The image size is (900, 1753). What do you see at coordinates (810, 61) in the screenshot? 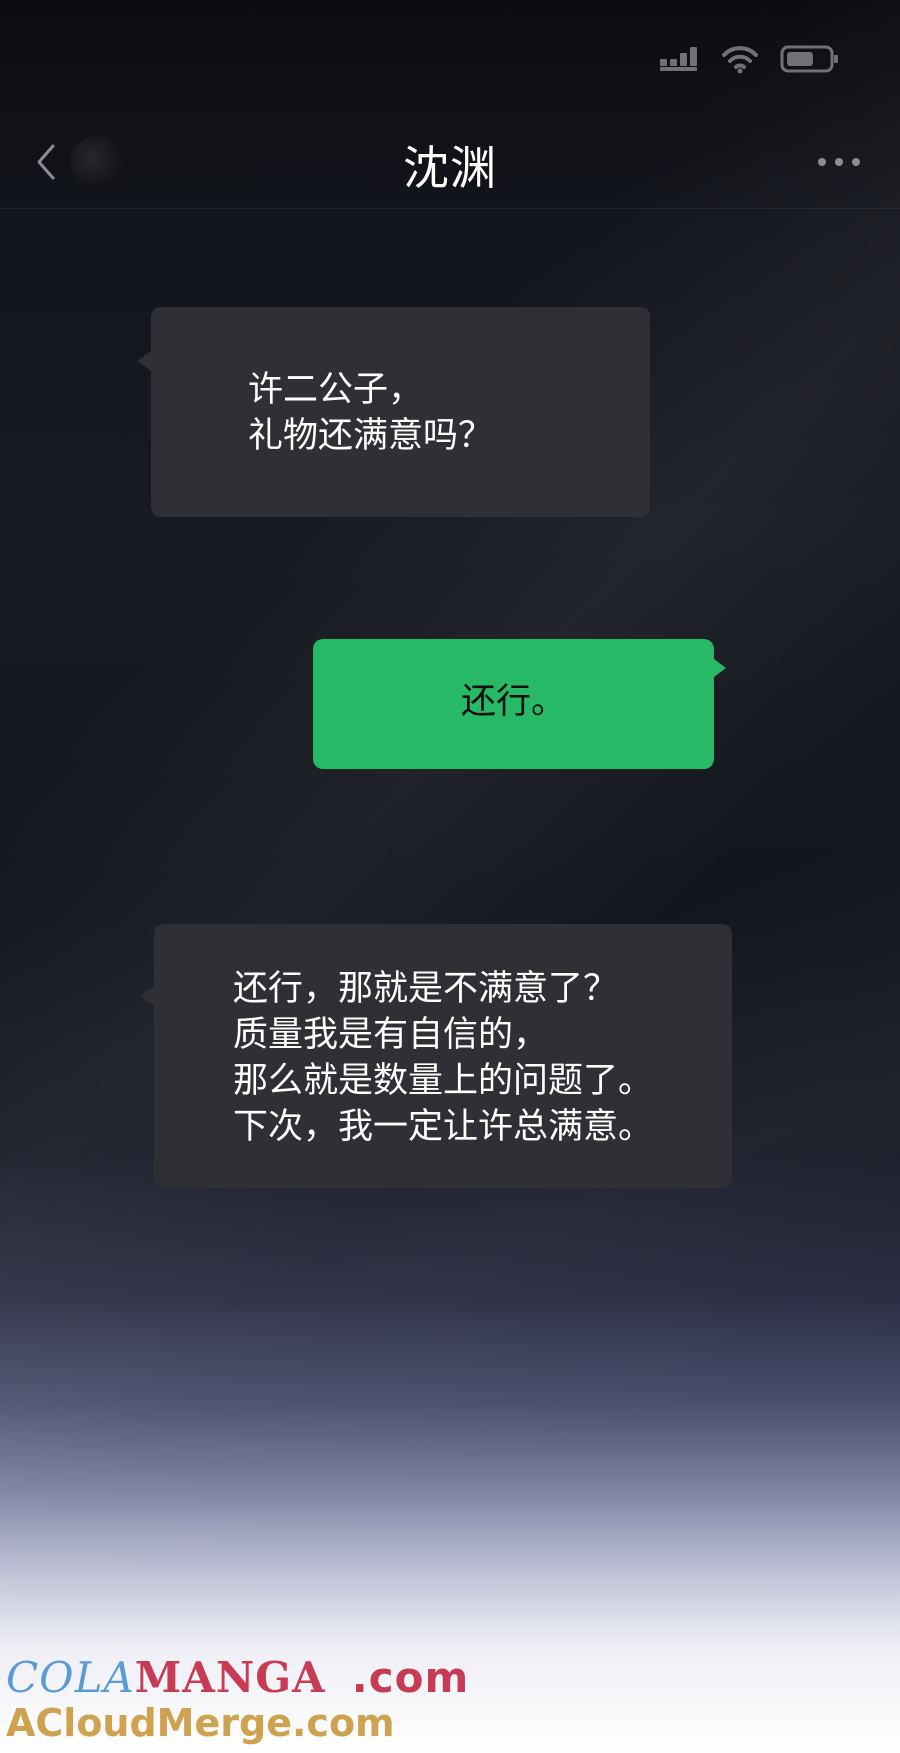
I see `battery-icon` at bounding box center [810, 61].